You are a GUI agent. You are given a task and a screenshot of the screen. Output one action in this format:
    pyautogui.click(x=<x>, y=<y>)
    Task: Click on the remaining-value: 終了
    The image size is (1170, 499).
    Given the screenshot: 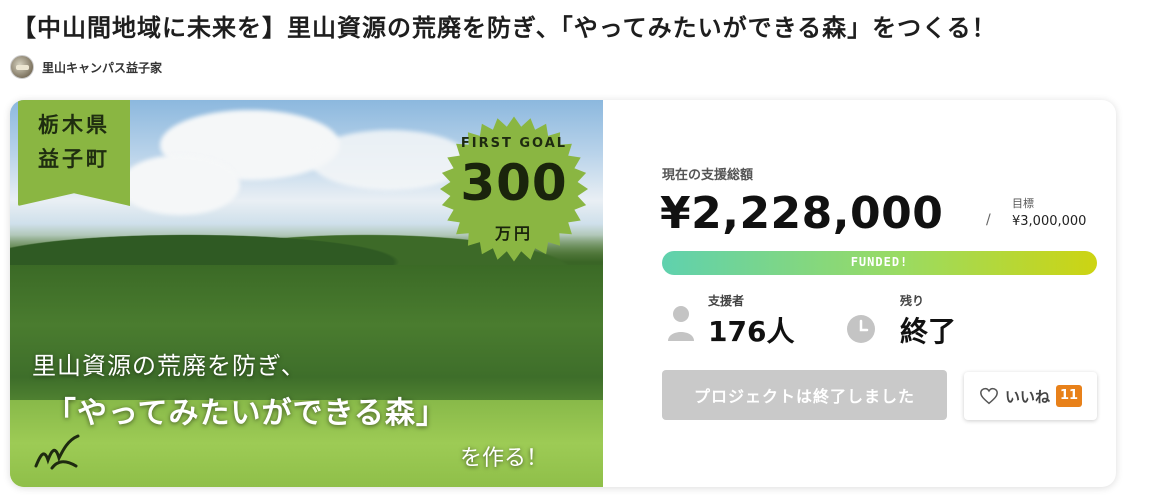 What is the action you would take?
    pyautogui.click(x=928, y=331)
    